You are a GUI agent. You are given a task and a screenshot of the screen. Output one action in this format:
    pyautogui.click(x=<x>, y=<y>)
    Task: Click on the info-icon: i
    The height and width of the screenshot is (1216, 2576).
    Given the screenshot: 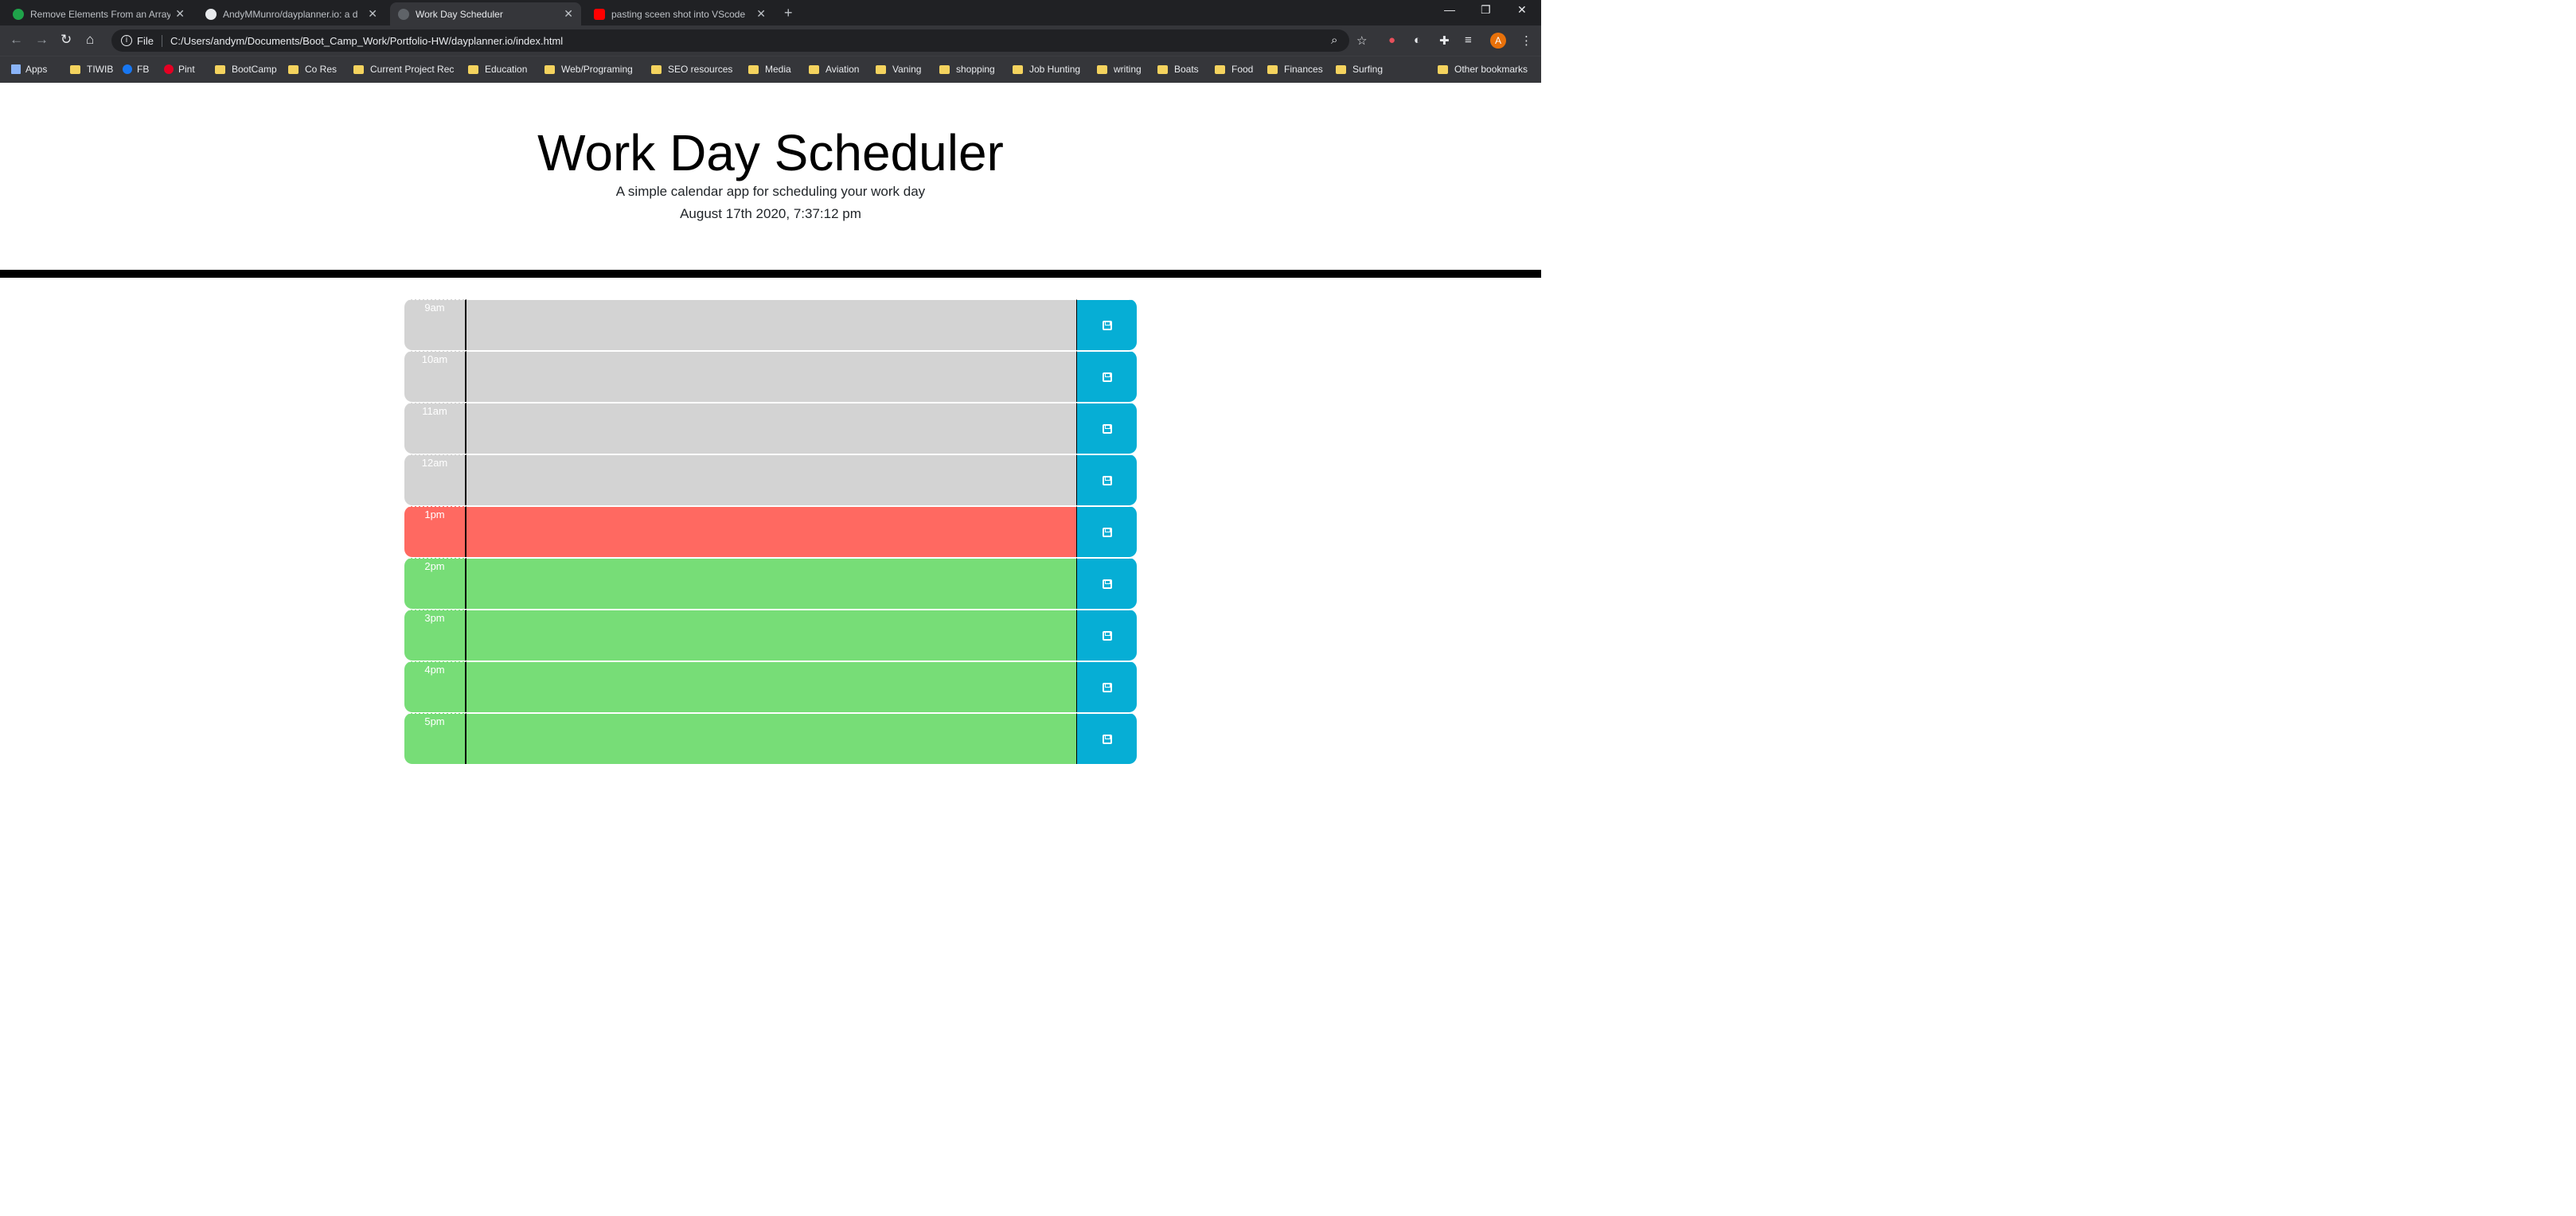 What is the action you would take?
    pyautogui.click(x=126, y=40)
    